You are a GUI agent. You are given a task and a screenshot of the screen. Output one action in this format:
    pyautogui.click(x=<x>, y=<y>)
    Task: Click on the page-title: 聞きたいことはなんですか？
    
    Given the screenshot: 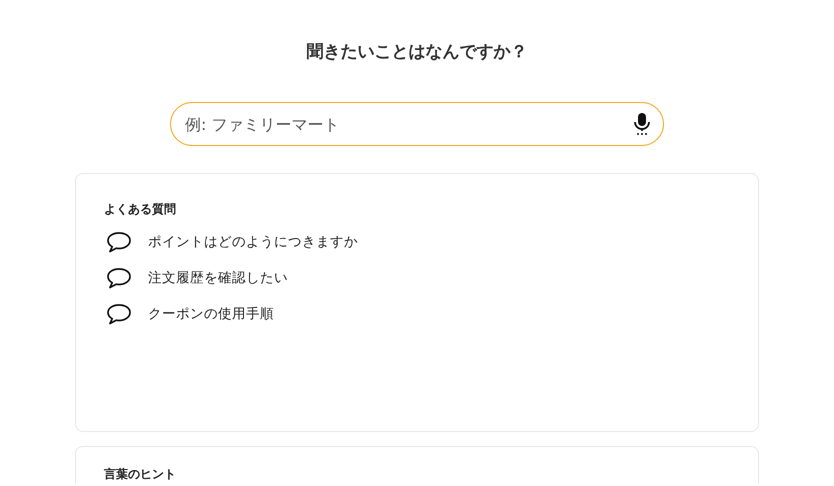 What is the action you would take?
    pyautogui.click(x=417, y=52)
    